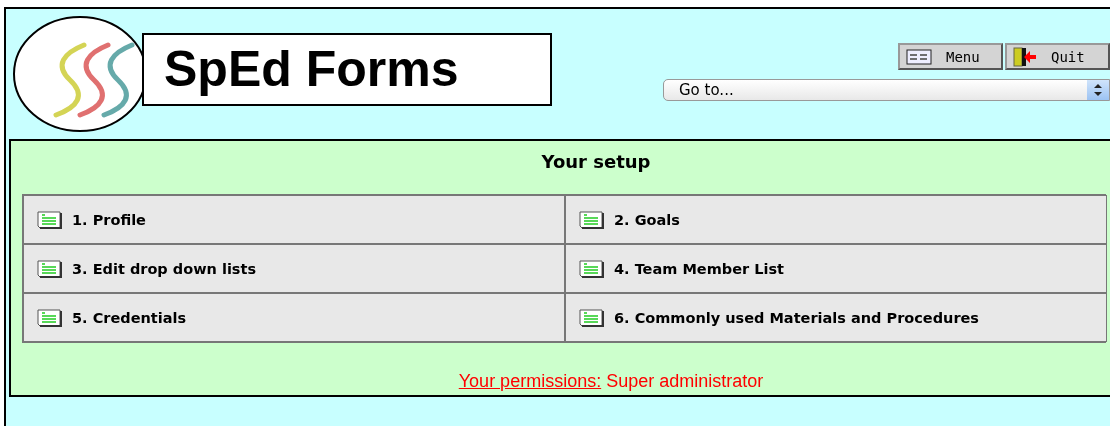 The height and width of the screenshot is (426, 1110). I want to click on quit-button: Quit, so click(1057, 56).